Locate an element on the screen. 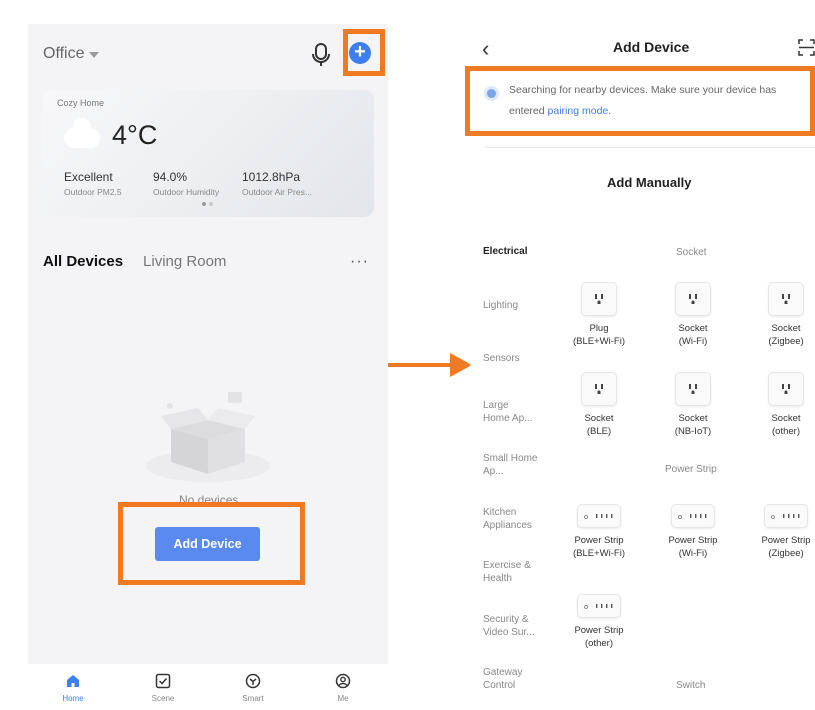 Image resolution: width=815 pixels, height=710 pixels. device-item: Power Strip (BLE+Wi-Fi) is located at coordinates (599, 532).